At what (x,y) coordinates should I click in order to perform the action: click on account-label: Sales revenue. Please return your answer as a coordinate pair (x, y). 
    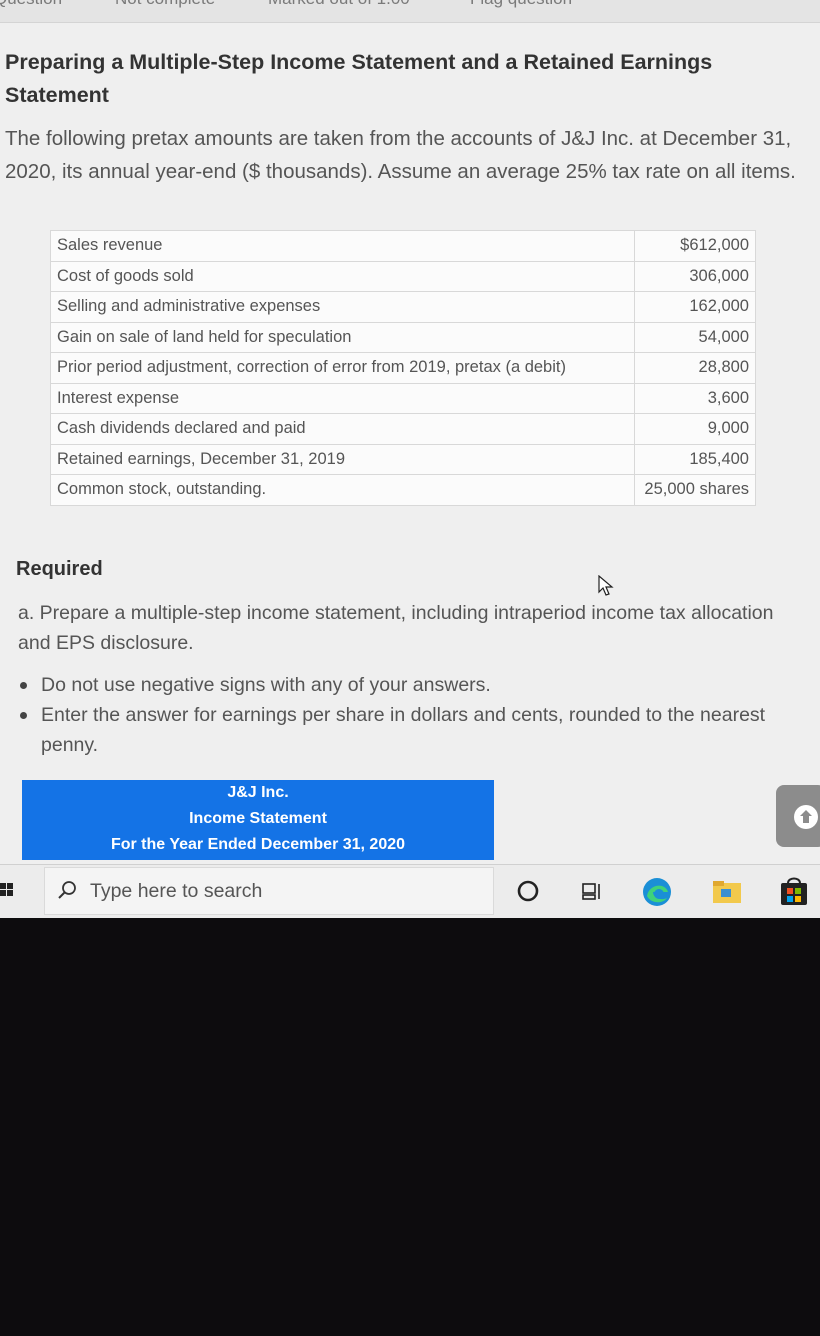
    Looking at the image, I should click on (342, 246).